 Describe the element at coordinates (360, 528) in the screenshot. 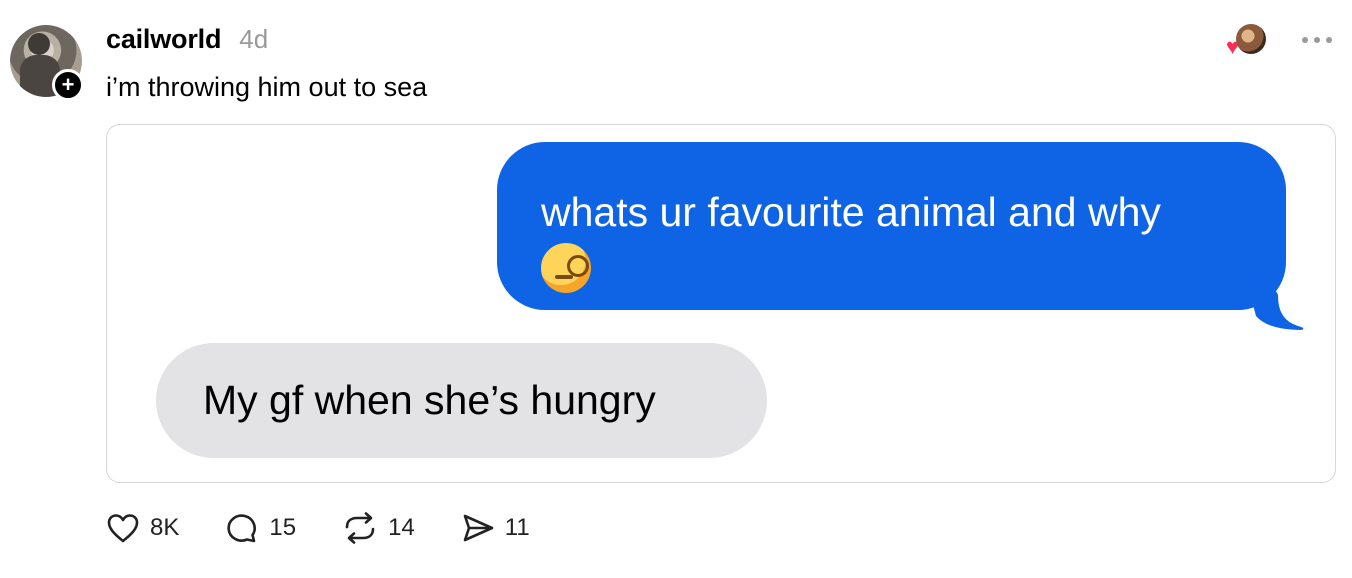

I see `repost-icon` at that location.